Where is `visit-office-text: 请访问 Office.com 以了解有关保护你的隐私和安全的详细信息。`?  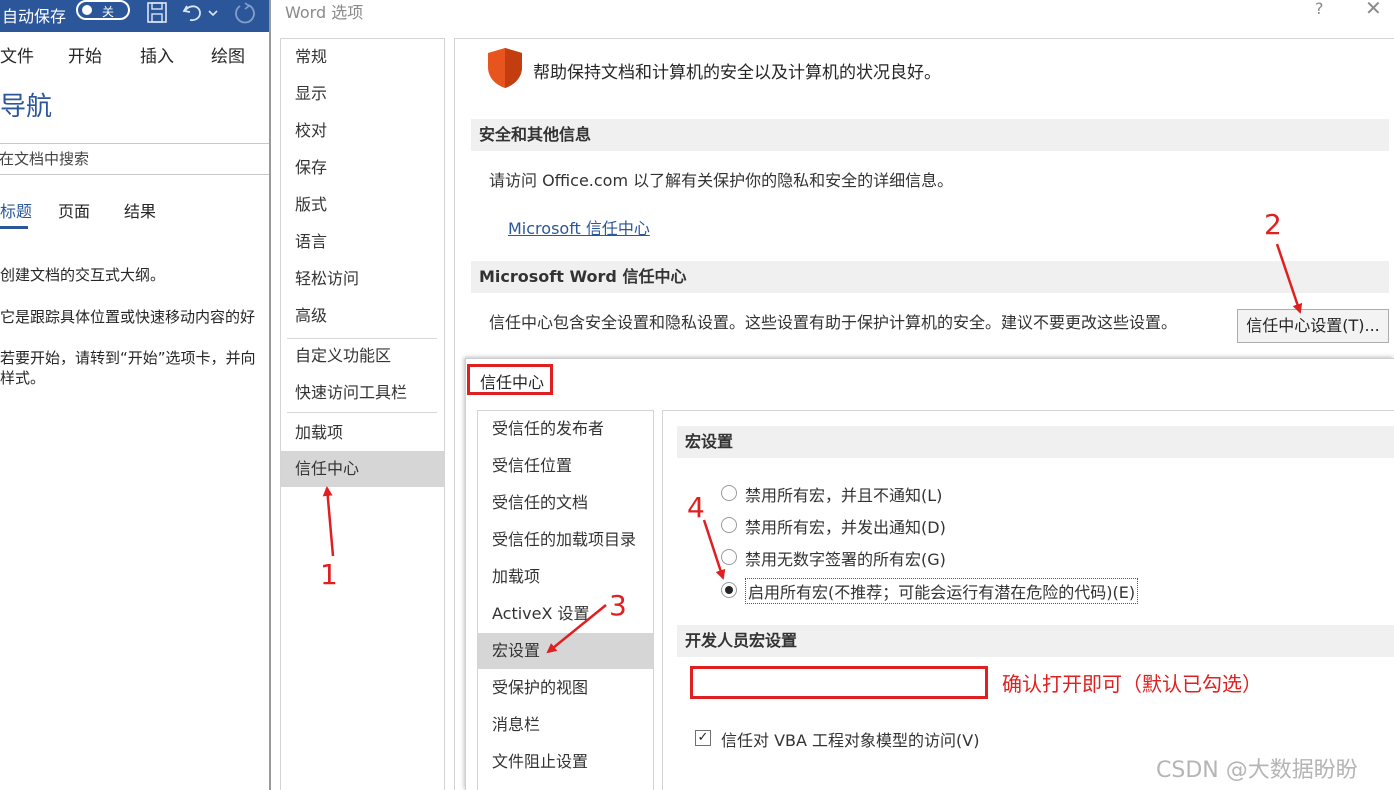
visit-office-text: 请访问 Office.com 以了解有关保护你的隐私和安全的详细信息。 is located at coordinates (721, 180).